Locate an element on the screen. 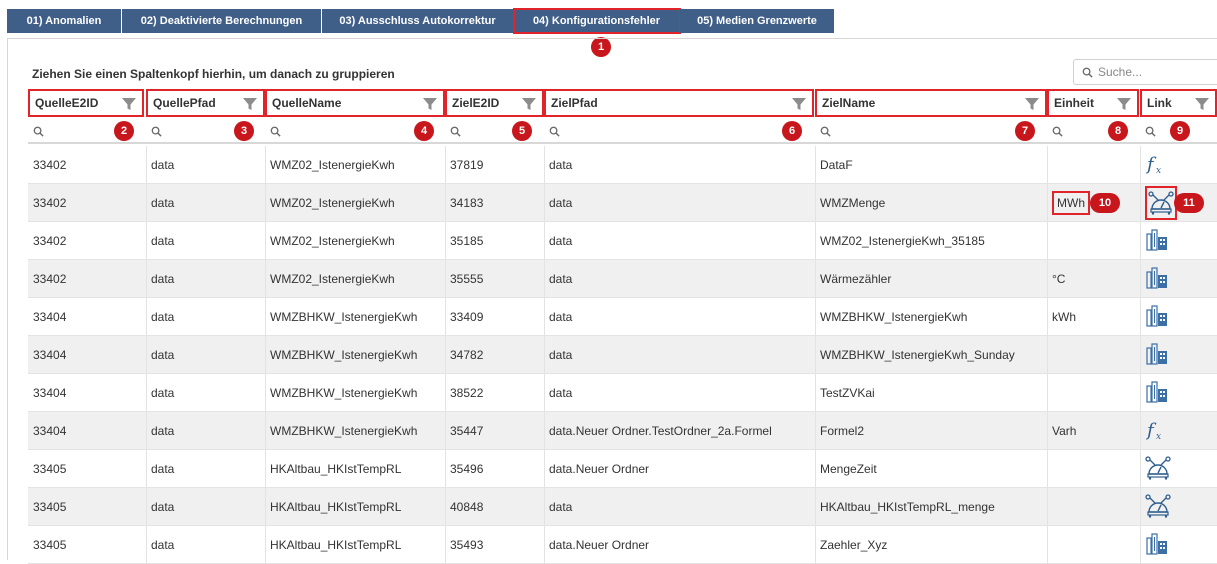 This screenshot has height=564, width=1217. callout-badge: 6 is located at coordinates (792, 131).